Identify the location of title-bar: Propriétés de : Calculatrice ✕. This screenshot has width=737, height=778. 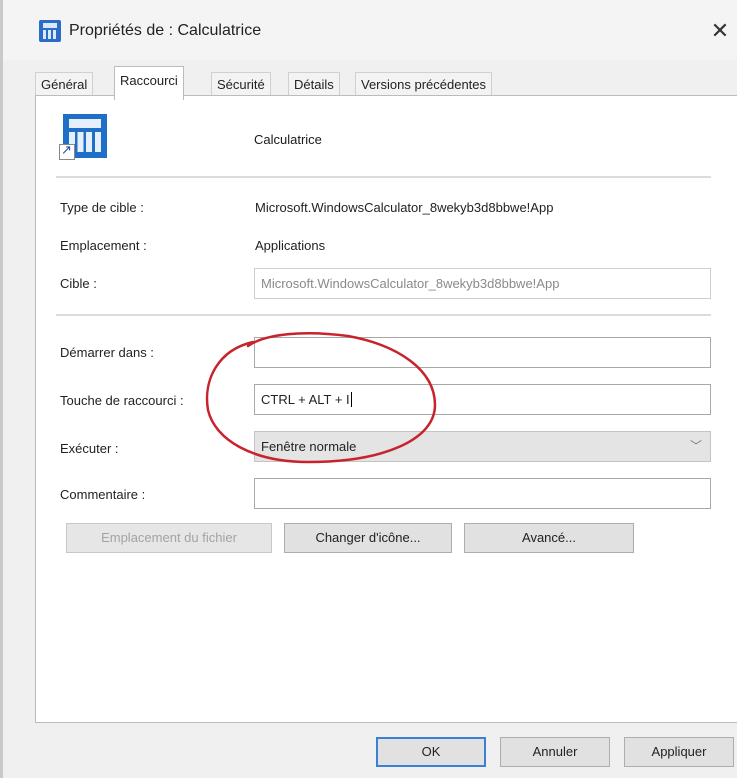
(370, 30).